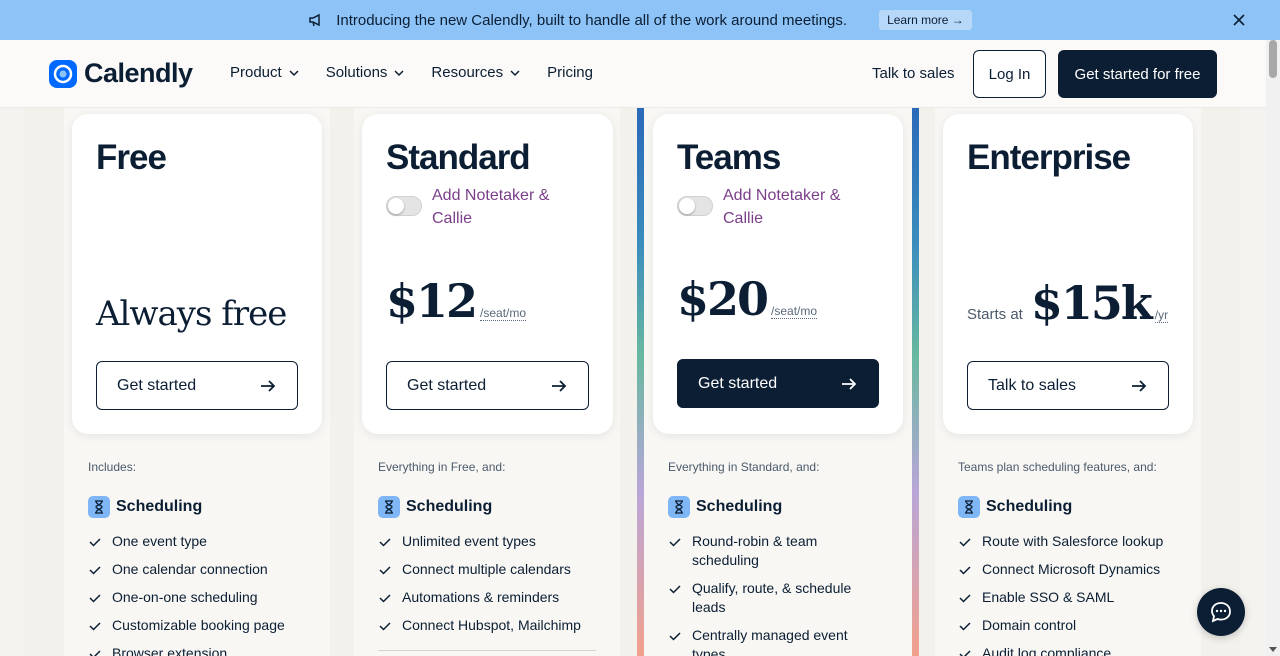 The image size is (1280, 656). Describe the element at coordinates (925, 20) in the screenshot. I see `learn-more-button: Learn more →` at that location.